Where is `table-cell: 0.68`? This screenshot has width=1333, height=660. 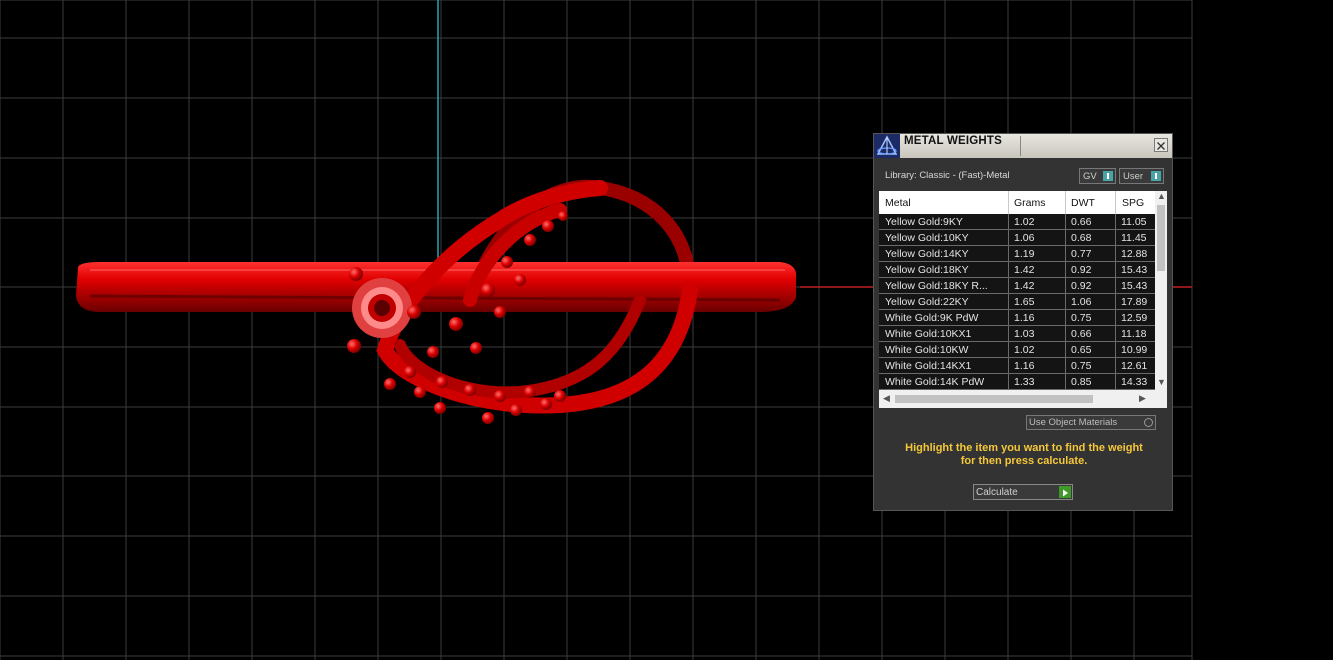 table-cell: 0.68 is located at coordinates (1081, 238).